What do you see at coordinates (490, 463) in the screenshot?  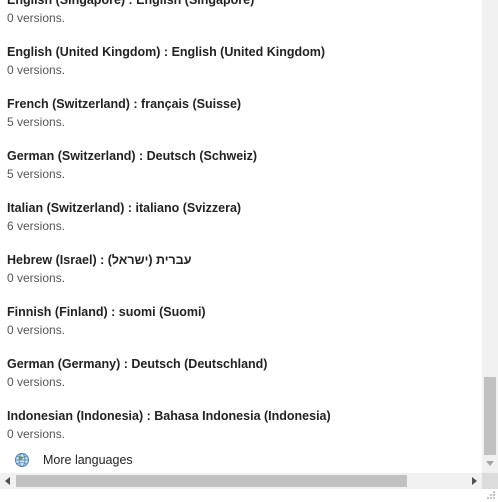 I see `scroll-down-arrow-icon` at bounding box center [490, 463].